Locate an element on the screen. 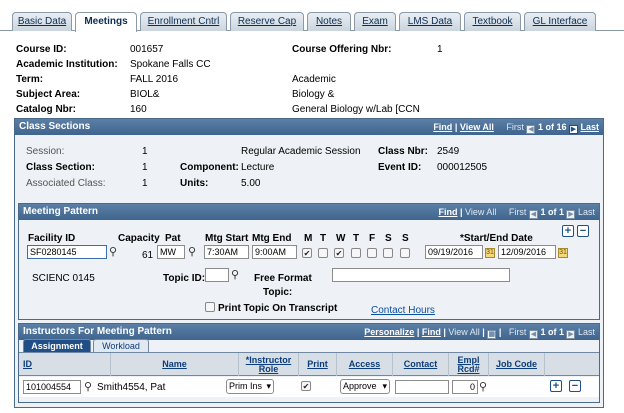 This screenshot has height=413, width=624. tab-gl-interface: GL Interface is located at coordinates (560, 21).